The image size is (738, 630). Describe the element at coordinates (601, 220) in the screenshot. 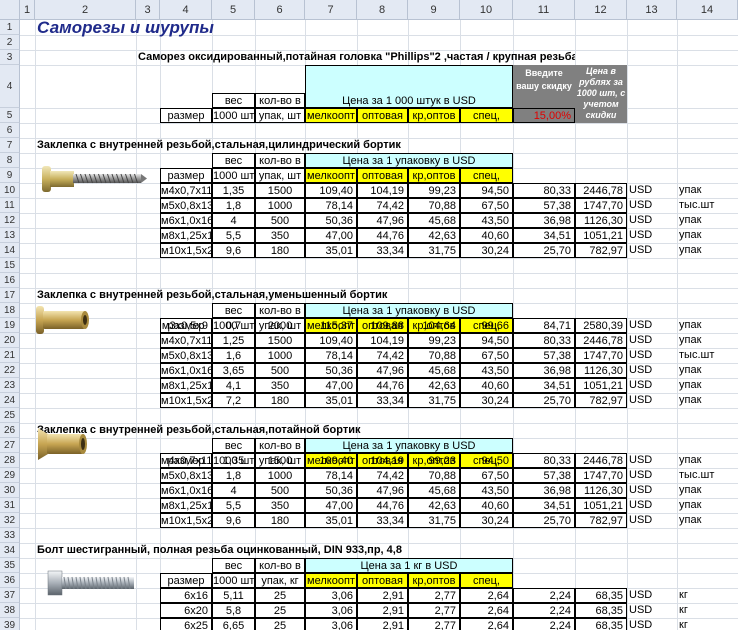

I see `rub-price-cell: 1126,30` at that location.